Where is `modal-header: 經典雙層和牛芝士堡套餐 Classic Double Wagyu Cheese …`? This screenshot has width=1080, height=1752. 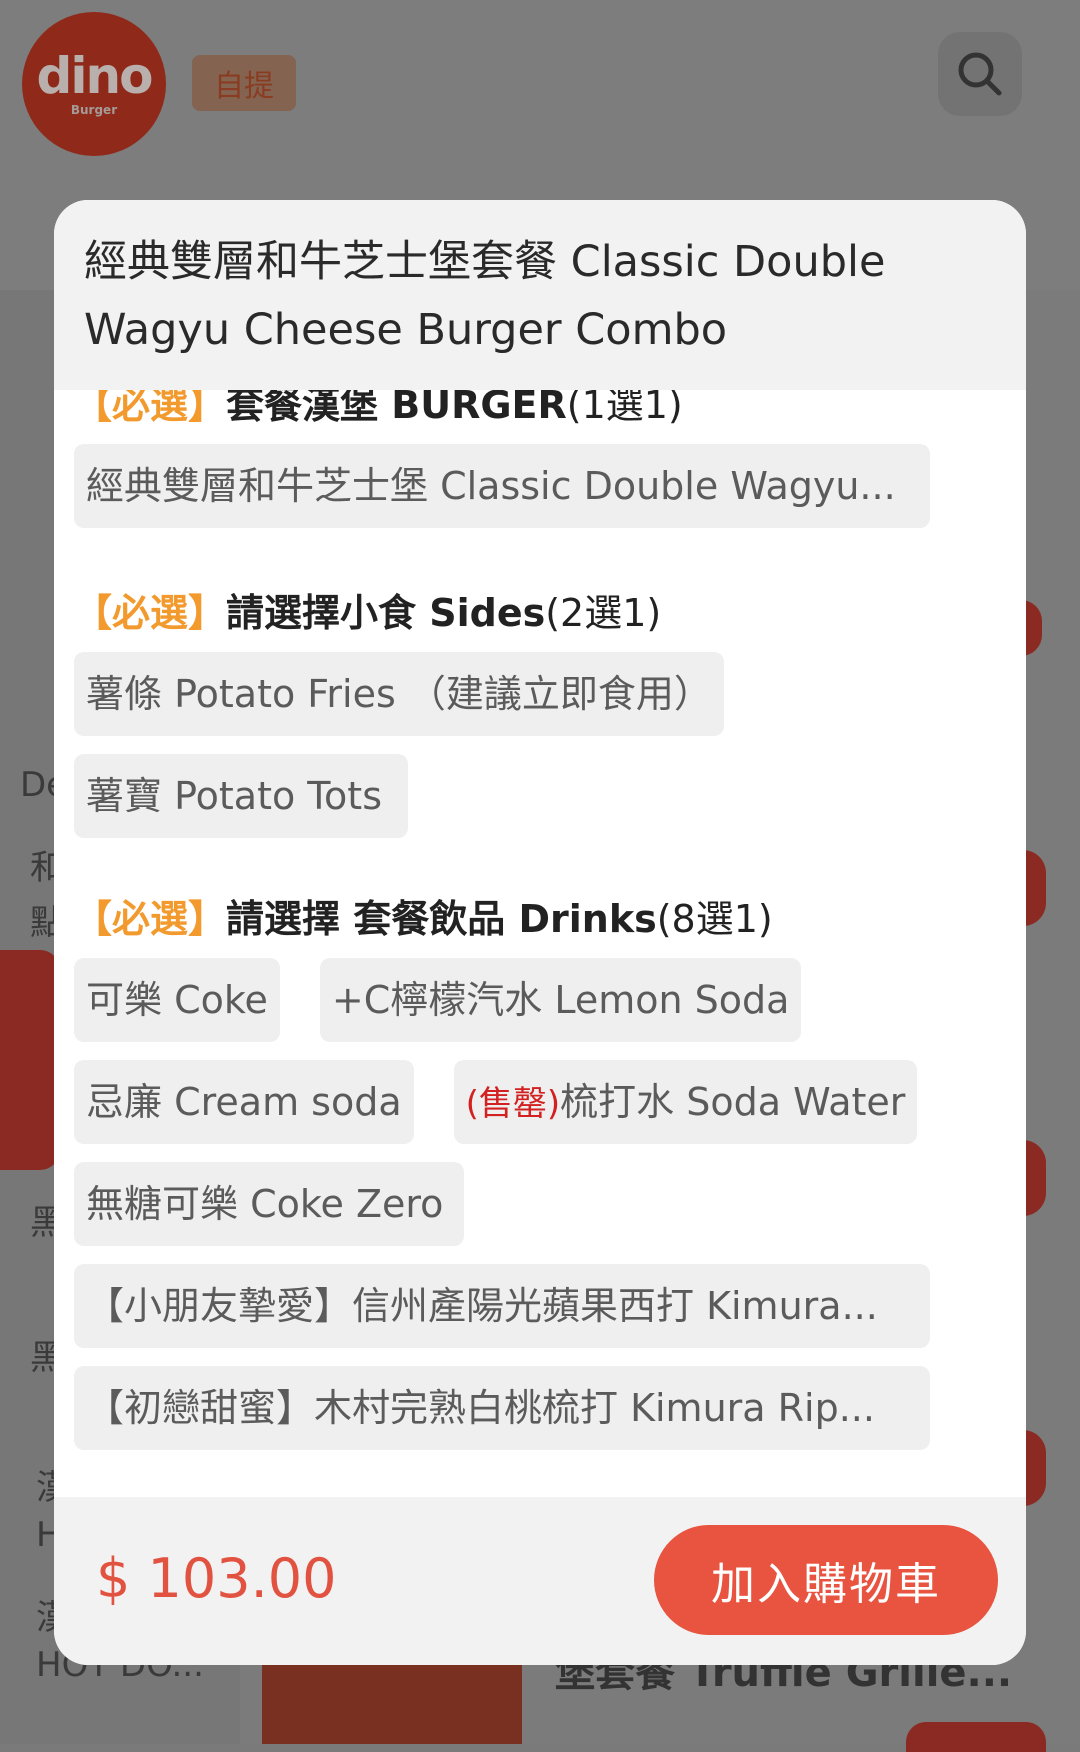
modal-header: 經典雙層和牛芝士堡套餐 Classic Double Wagyu Cheese … is located at coordinates (540, 295).